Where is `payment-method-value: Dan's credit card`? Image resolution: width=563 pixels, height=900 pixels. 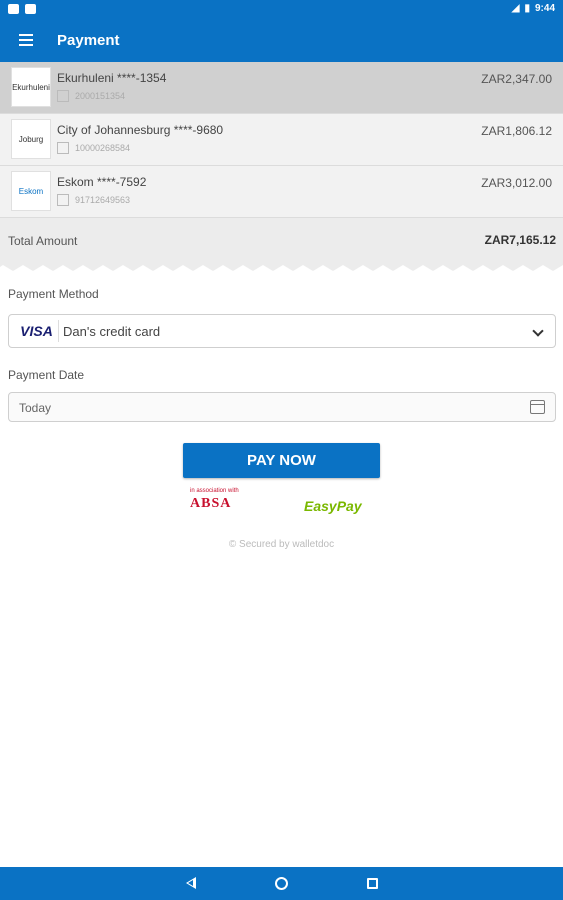
payment-method-value: Dan's credit card is located at coordinates (112, 331).